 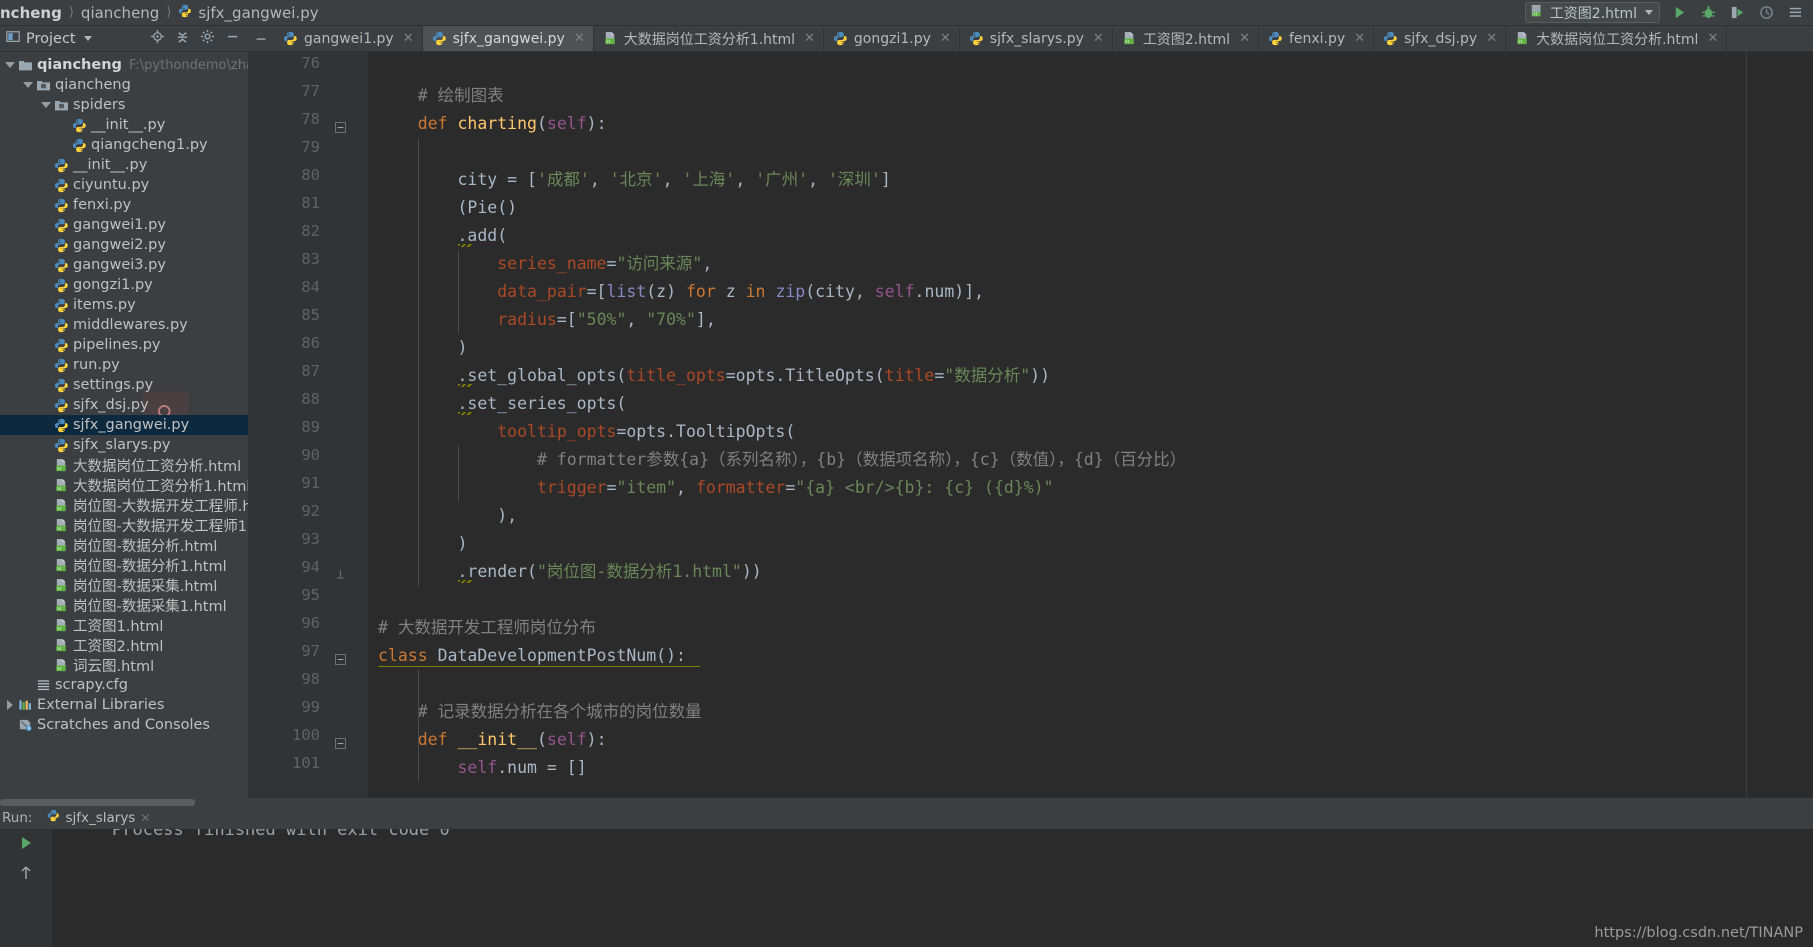 What do you see at coordinates (906, 802) in the screenshot?
I see `horizontal-scrollbar` at bounding box center [906, 802].